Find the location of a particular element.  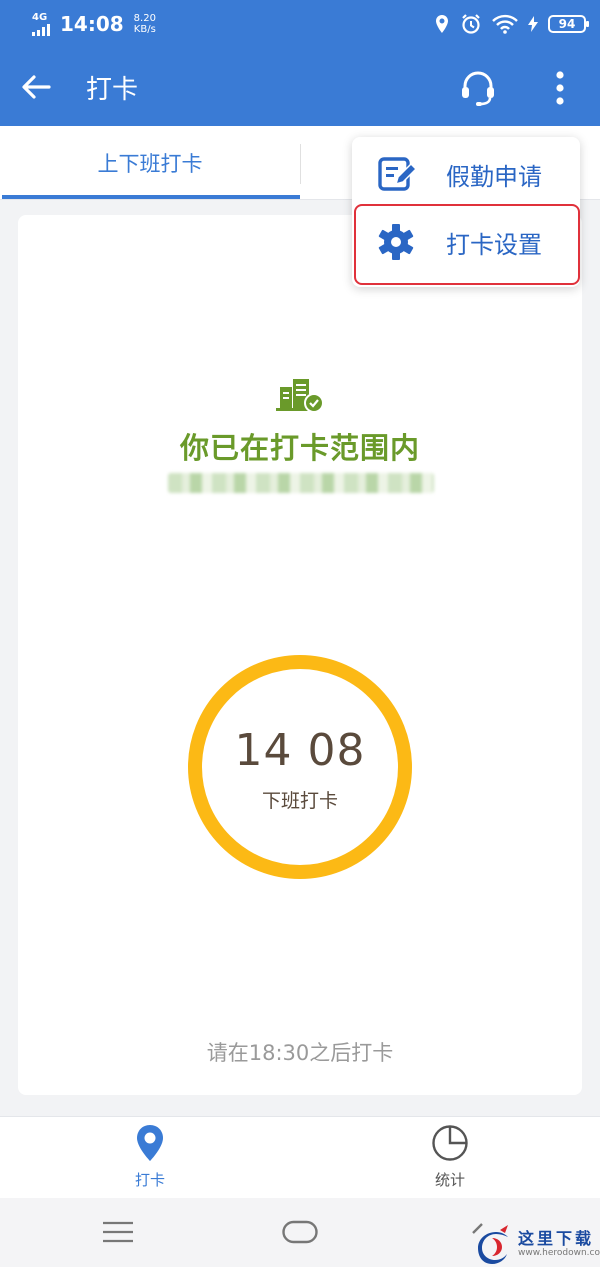

menu-icon is located at coordinates (118, 1232).